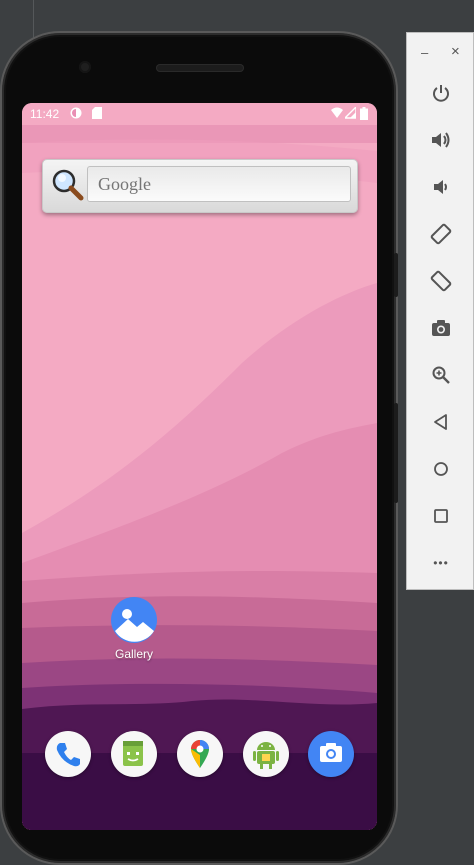 This screenshot has width=474, height=865. What do you see at coordinates (364, 113) in the screenshot?
I see `battery-icon` at bounding box center [364, 113].